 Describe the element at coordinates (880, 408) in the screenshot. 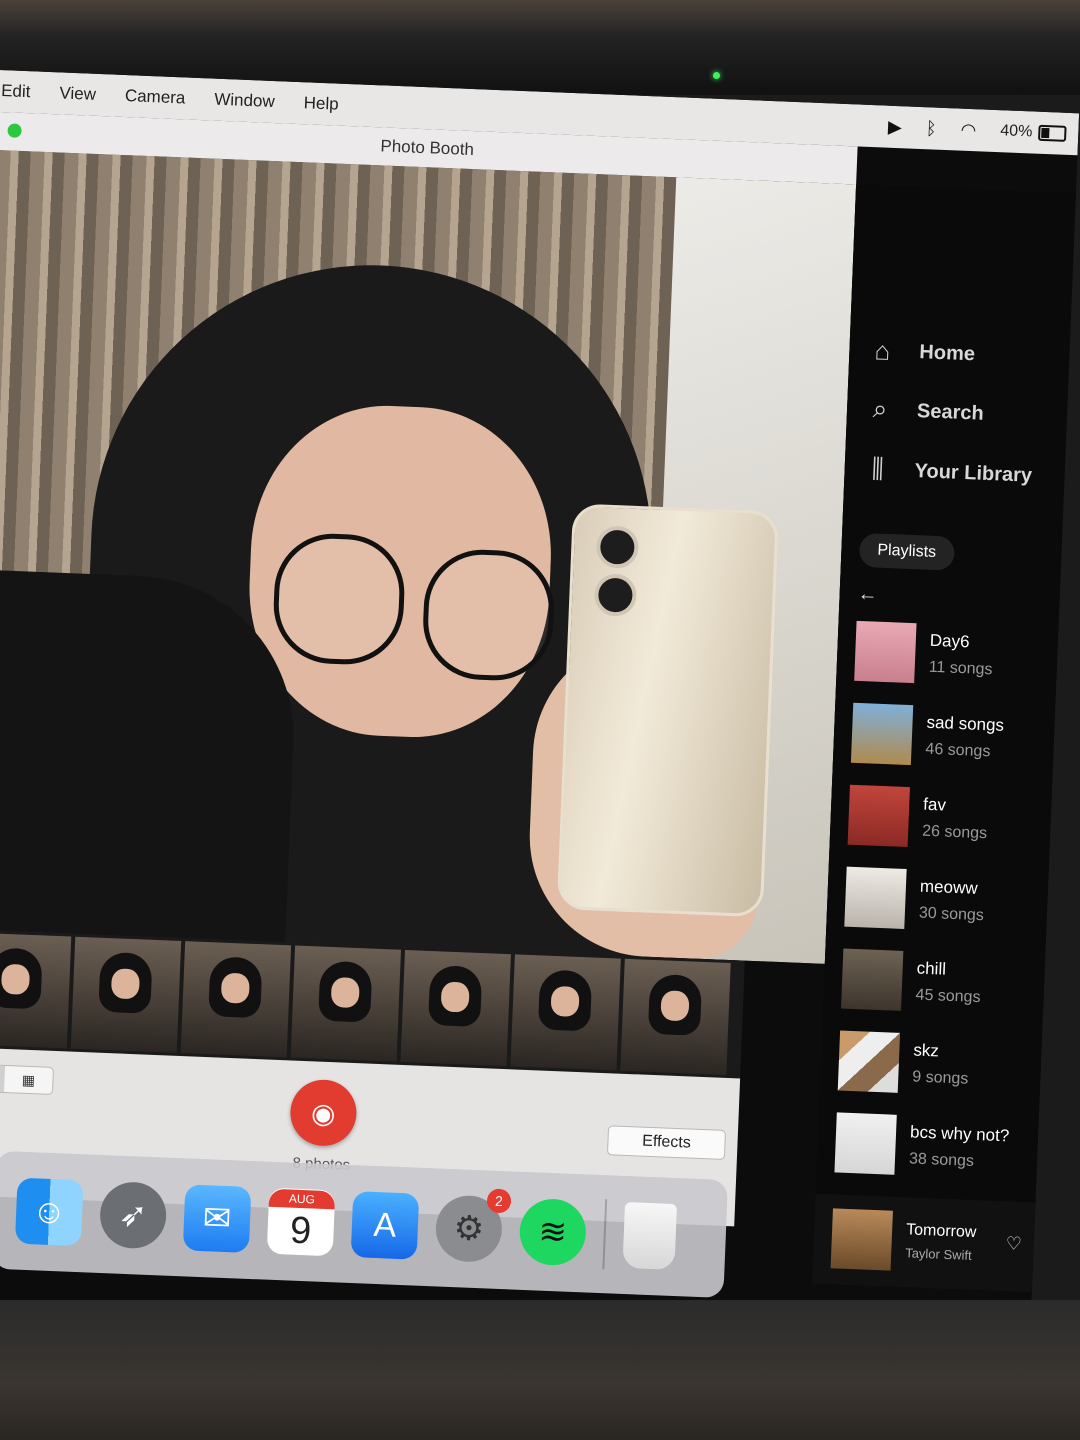

I see `search-icon: ⌕` at that location.